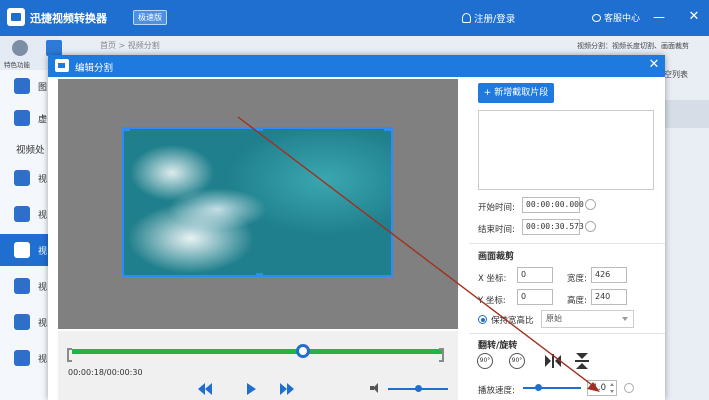 The width and height of the screenshot is (709, 400). I want to click on crop-region, so click(257, 202).